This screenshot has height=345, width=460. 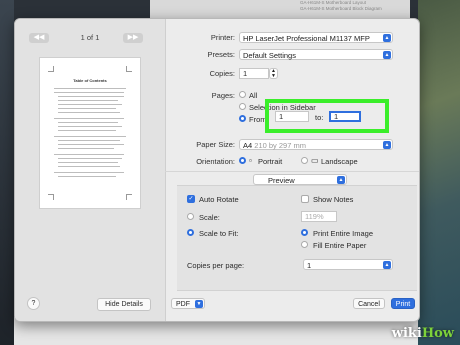 What do you see at coordinates (242, 118) in the screenshot?
I see `pages-from-radio` at bounding box center [242, 118].